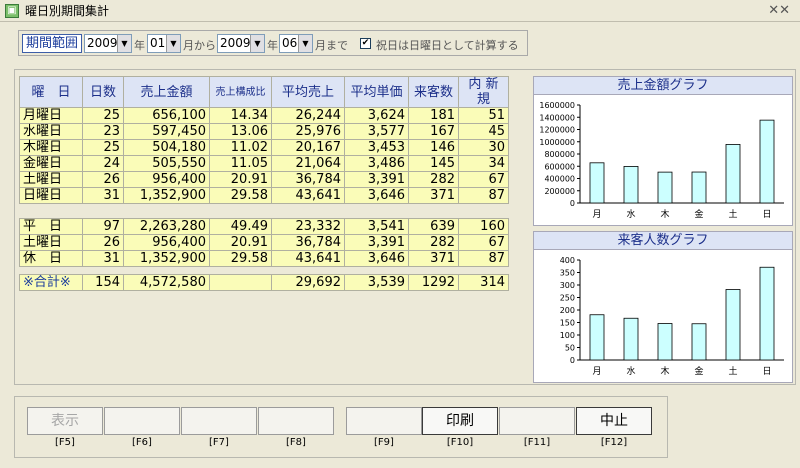 This screenshot has width=800, height=468. Describe the element at coordinates (433, 115) in the screenshot. I see `value-cell: 181` at that location.